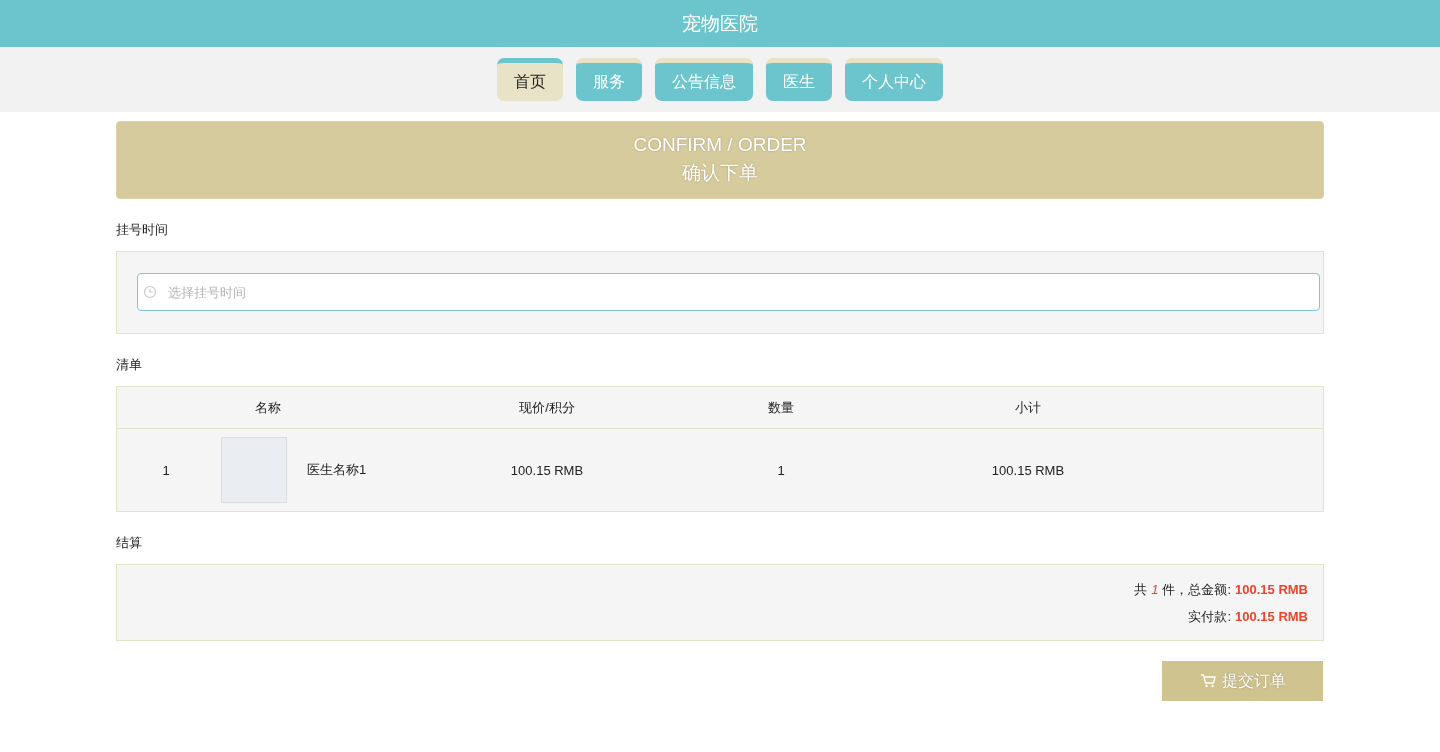  Describe the element at coordinates (728, 292) in the screenshot. I see `time-input-field: 选择挂号时间` at that location.